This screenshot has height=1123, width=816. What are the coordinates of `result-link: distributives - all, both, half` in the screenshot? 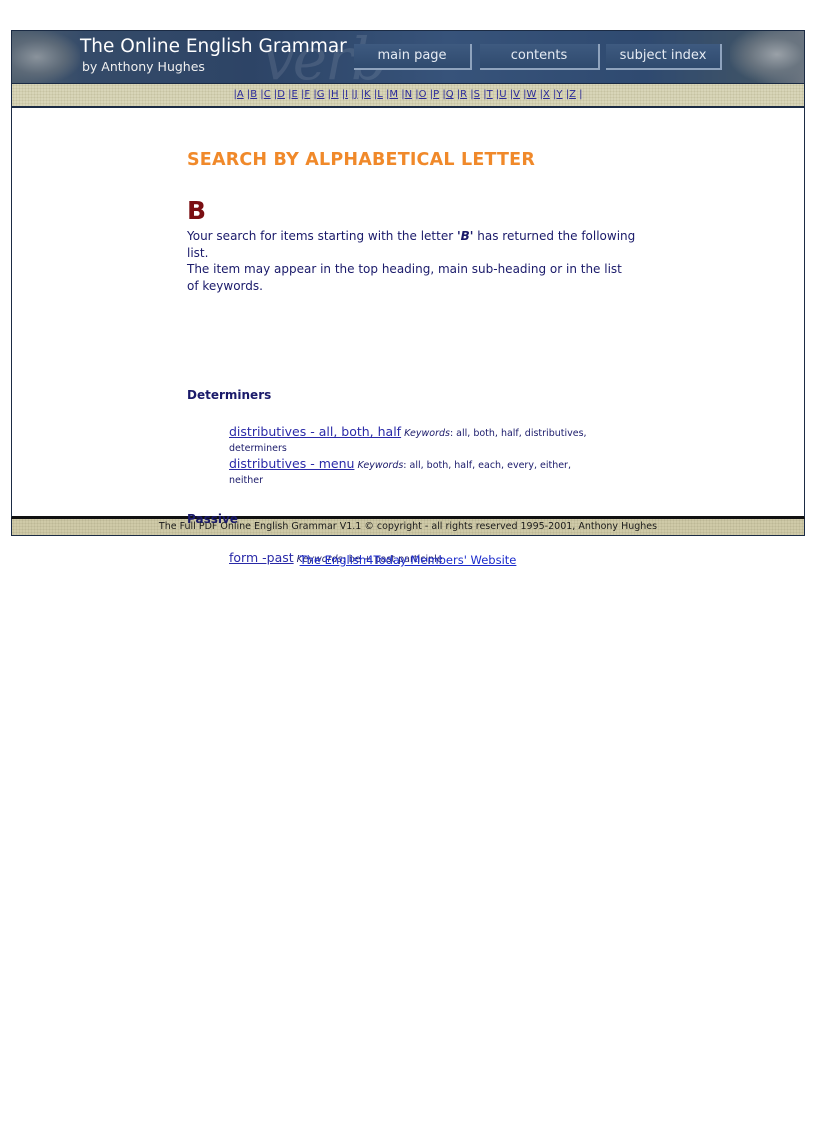 It's located at (315, 431).